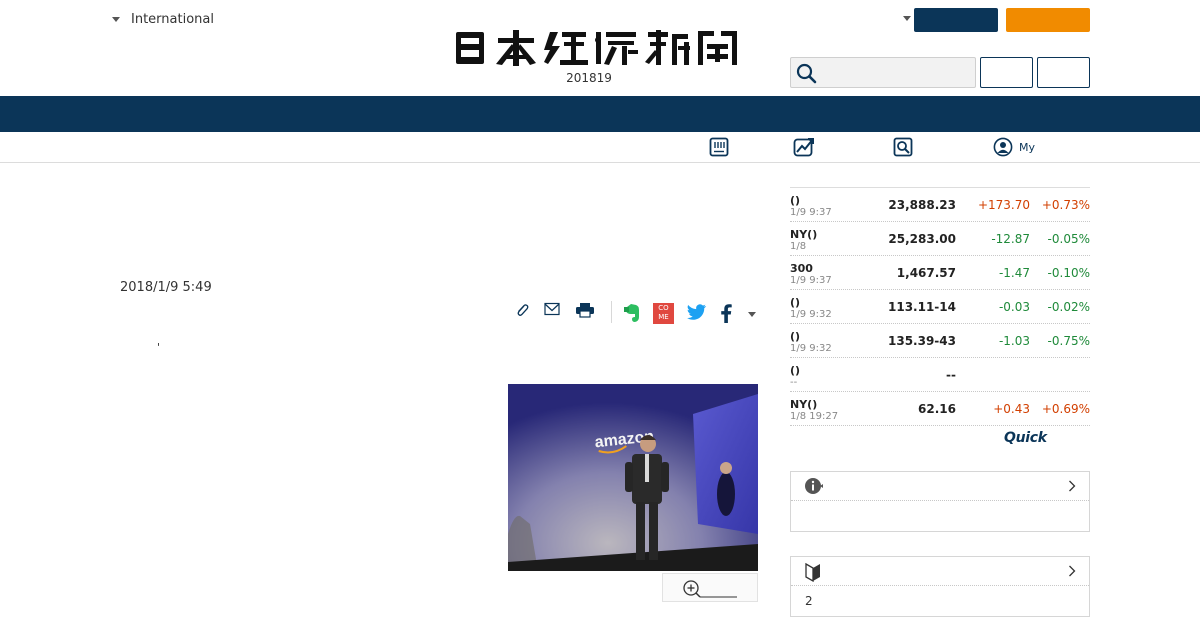 The height and width of the screenshot is (630, 1200). Describe the element at coordinates (600, 48) in the screenshot. I see `nikkei-logo` at that location.